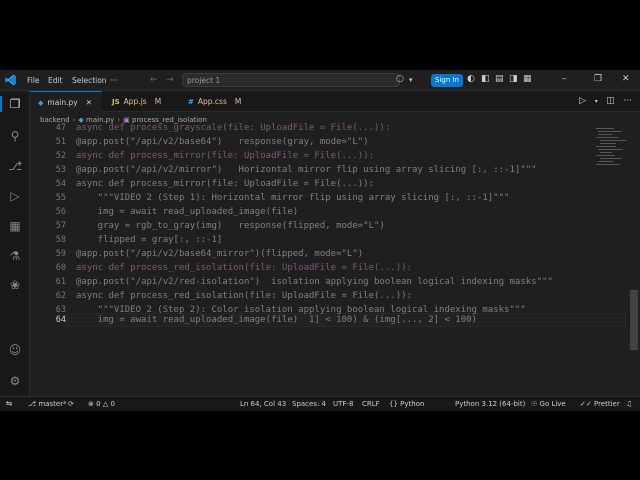 This screenshot has height=480, width=640. What do you see at coordinates (41, 103) in the screenshot?
I see `python-file-icon: ◆` at bounding box center [41, 103].